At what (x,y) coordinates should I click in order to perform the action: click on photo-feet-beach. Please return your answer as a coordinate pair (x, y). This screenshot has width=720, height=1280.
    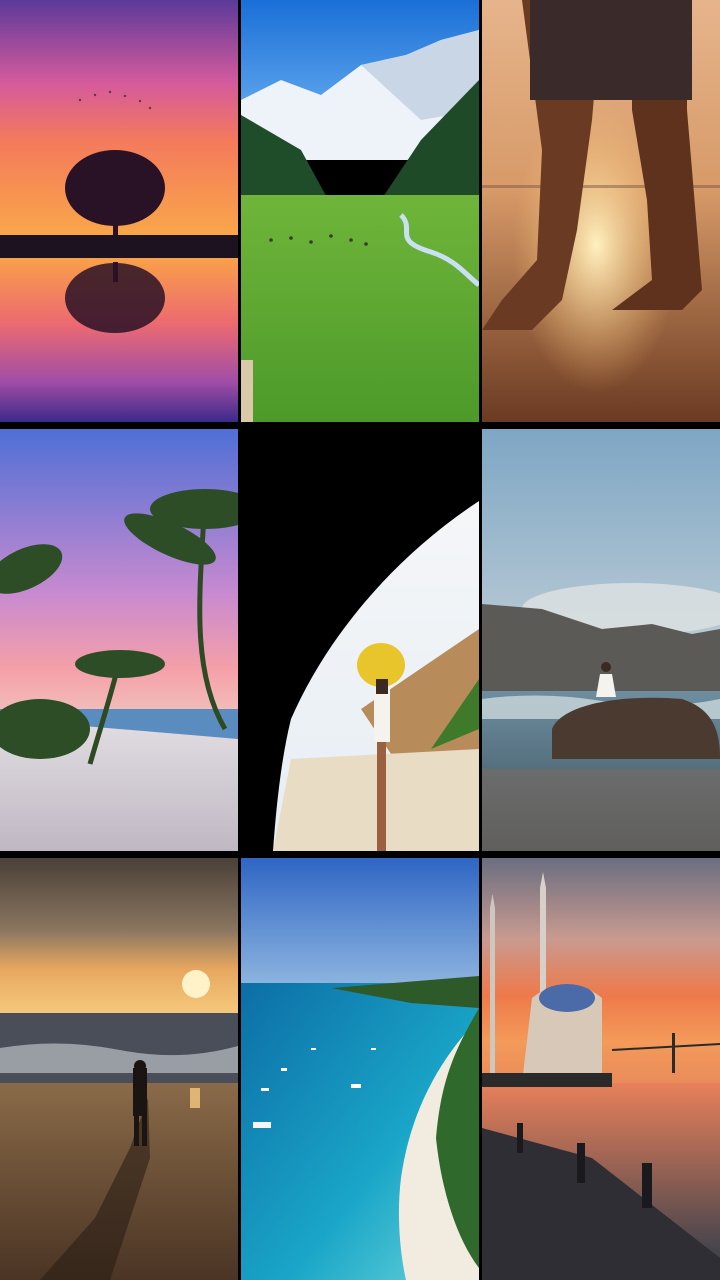
    Looking at the image, I should click on (601, 211).